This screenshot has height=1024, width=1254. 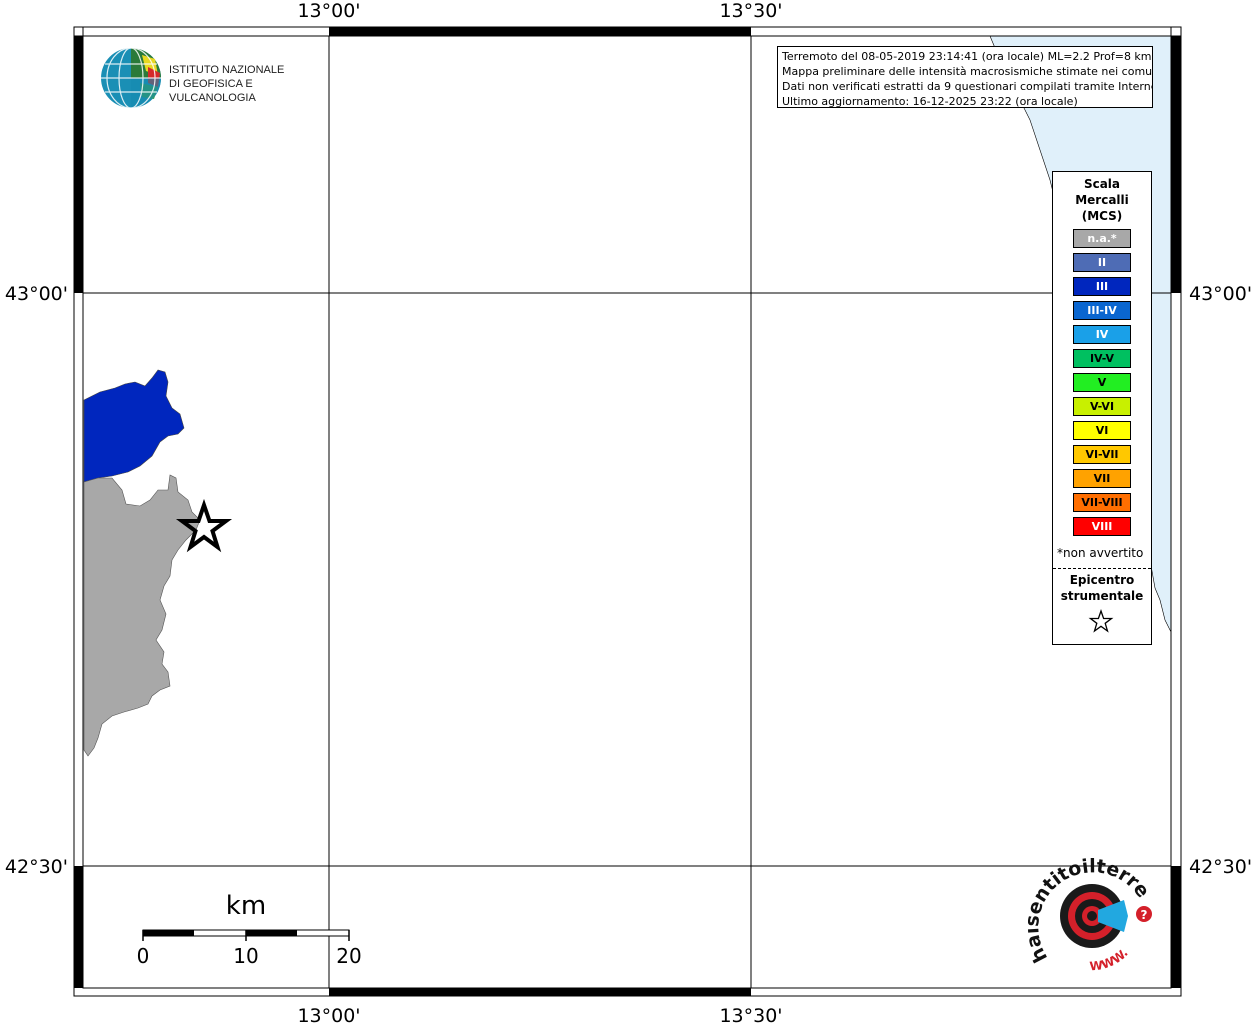 I want to click on legend-star-icon, so click(x=1101, y=621).